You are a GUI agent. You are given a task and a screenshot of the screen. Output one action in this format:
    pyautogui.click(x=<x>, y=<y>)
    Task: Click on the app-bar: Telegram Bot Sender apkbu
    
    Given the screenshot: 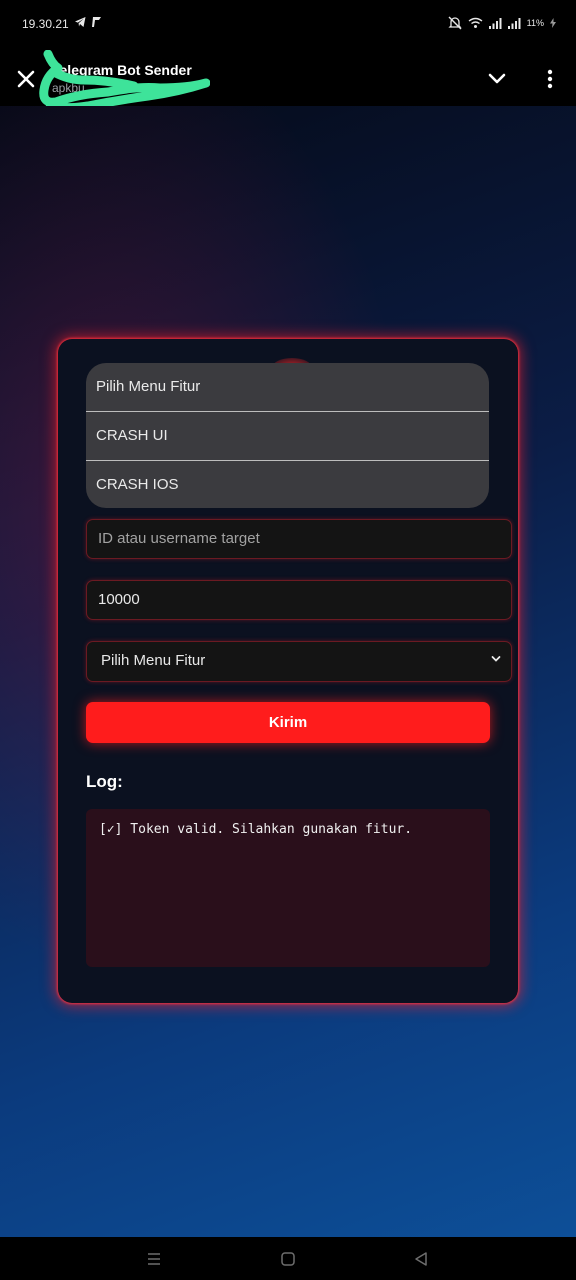 What is the action you would take?
    pyautogui.click(x=288, y=81)
    